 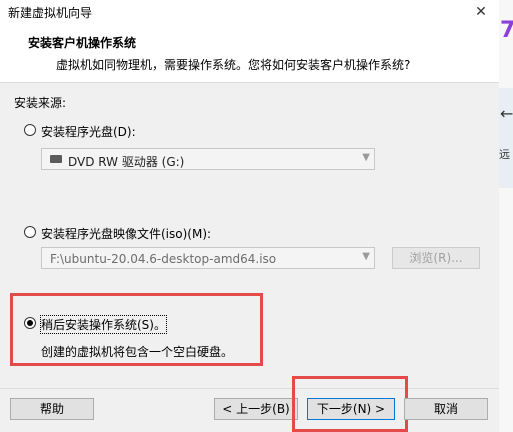 What do you see at coordinates (256, 409) in the screenshot?
I see `back-button: < 上一步(B)` at bounding box center [256, 409].